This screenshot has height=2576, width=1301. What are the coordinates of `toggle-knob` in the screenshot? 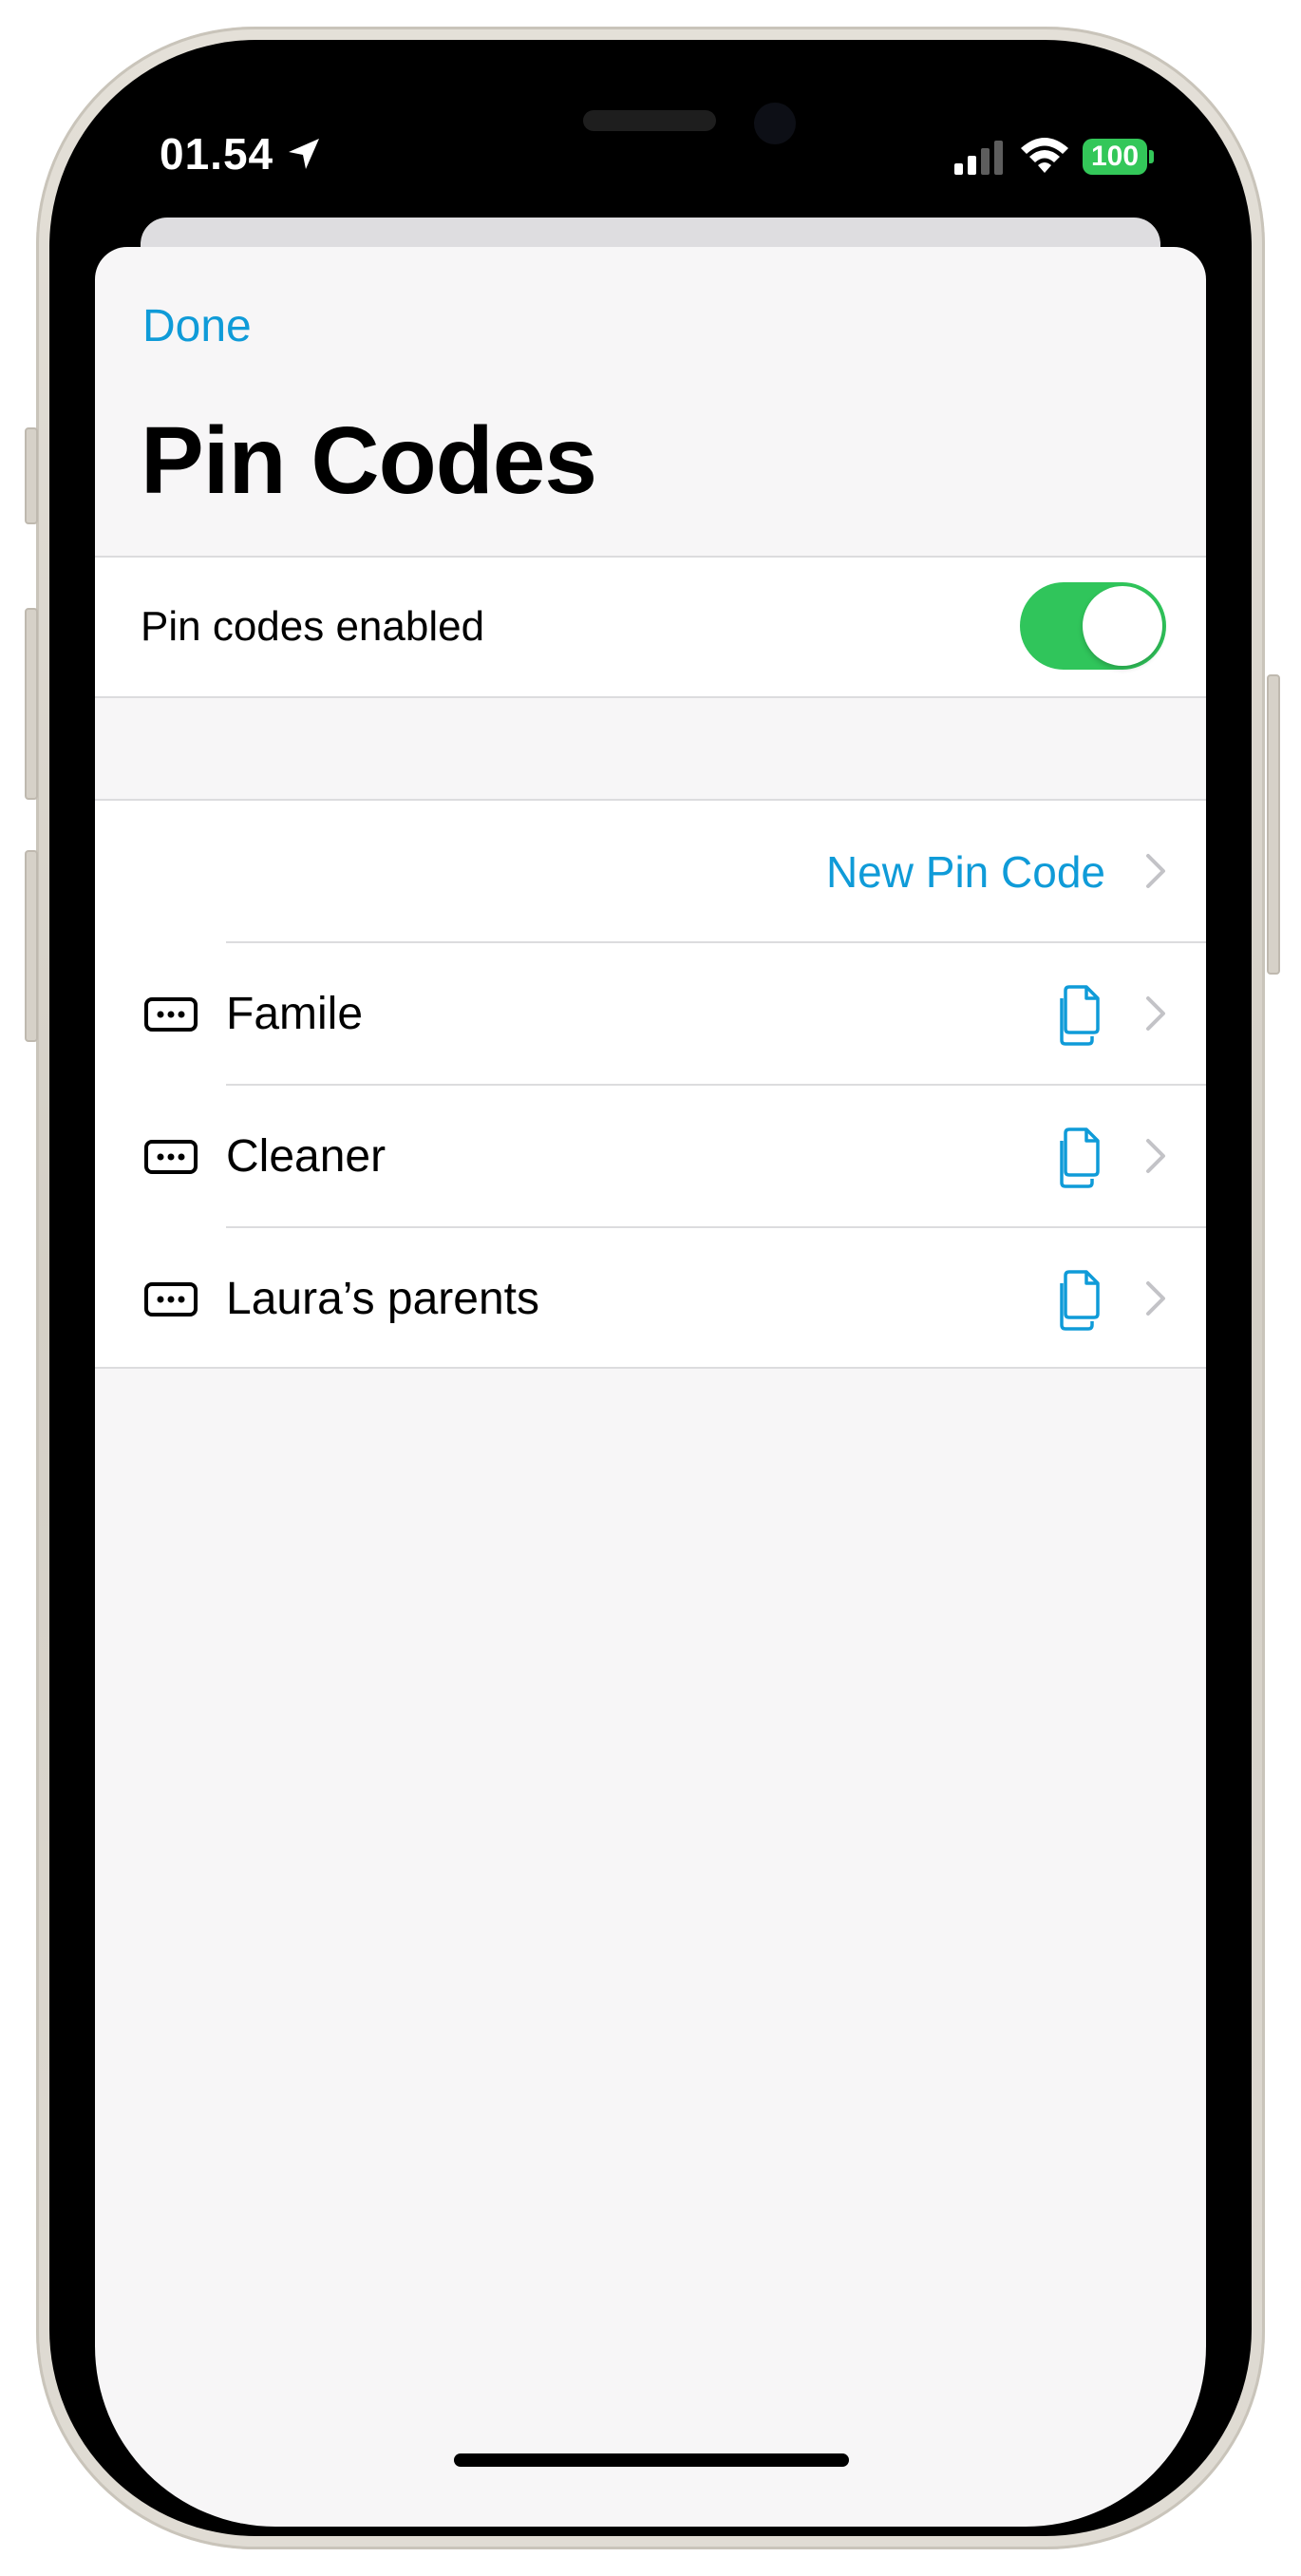 It's located at (1122, 626).